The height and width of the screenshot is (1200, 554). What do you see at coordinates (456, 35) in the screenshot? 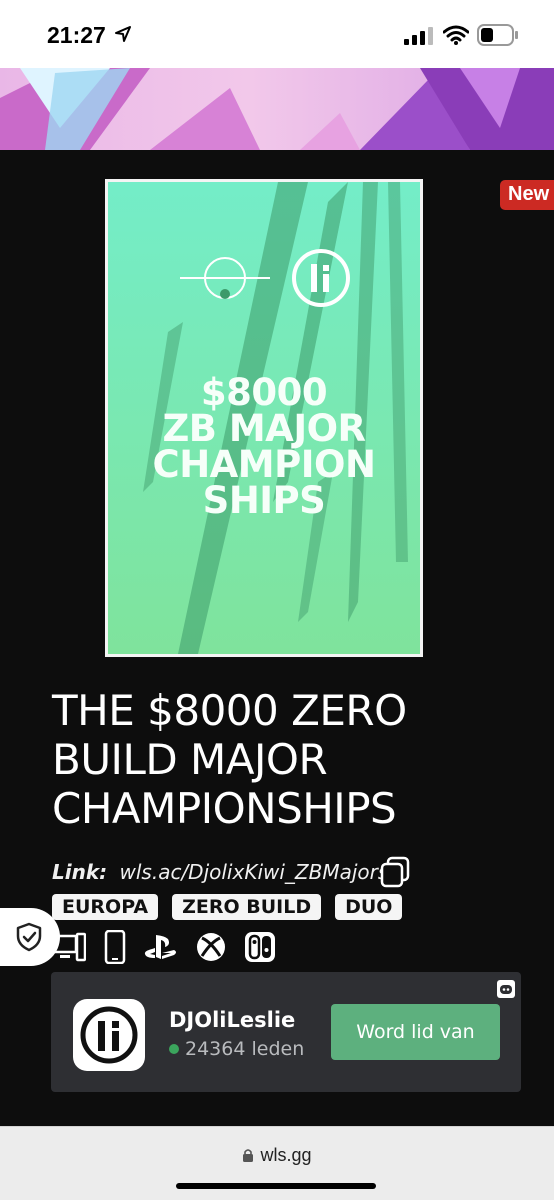
I see `wifi-icon` at bounding box center [456, 35].